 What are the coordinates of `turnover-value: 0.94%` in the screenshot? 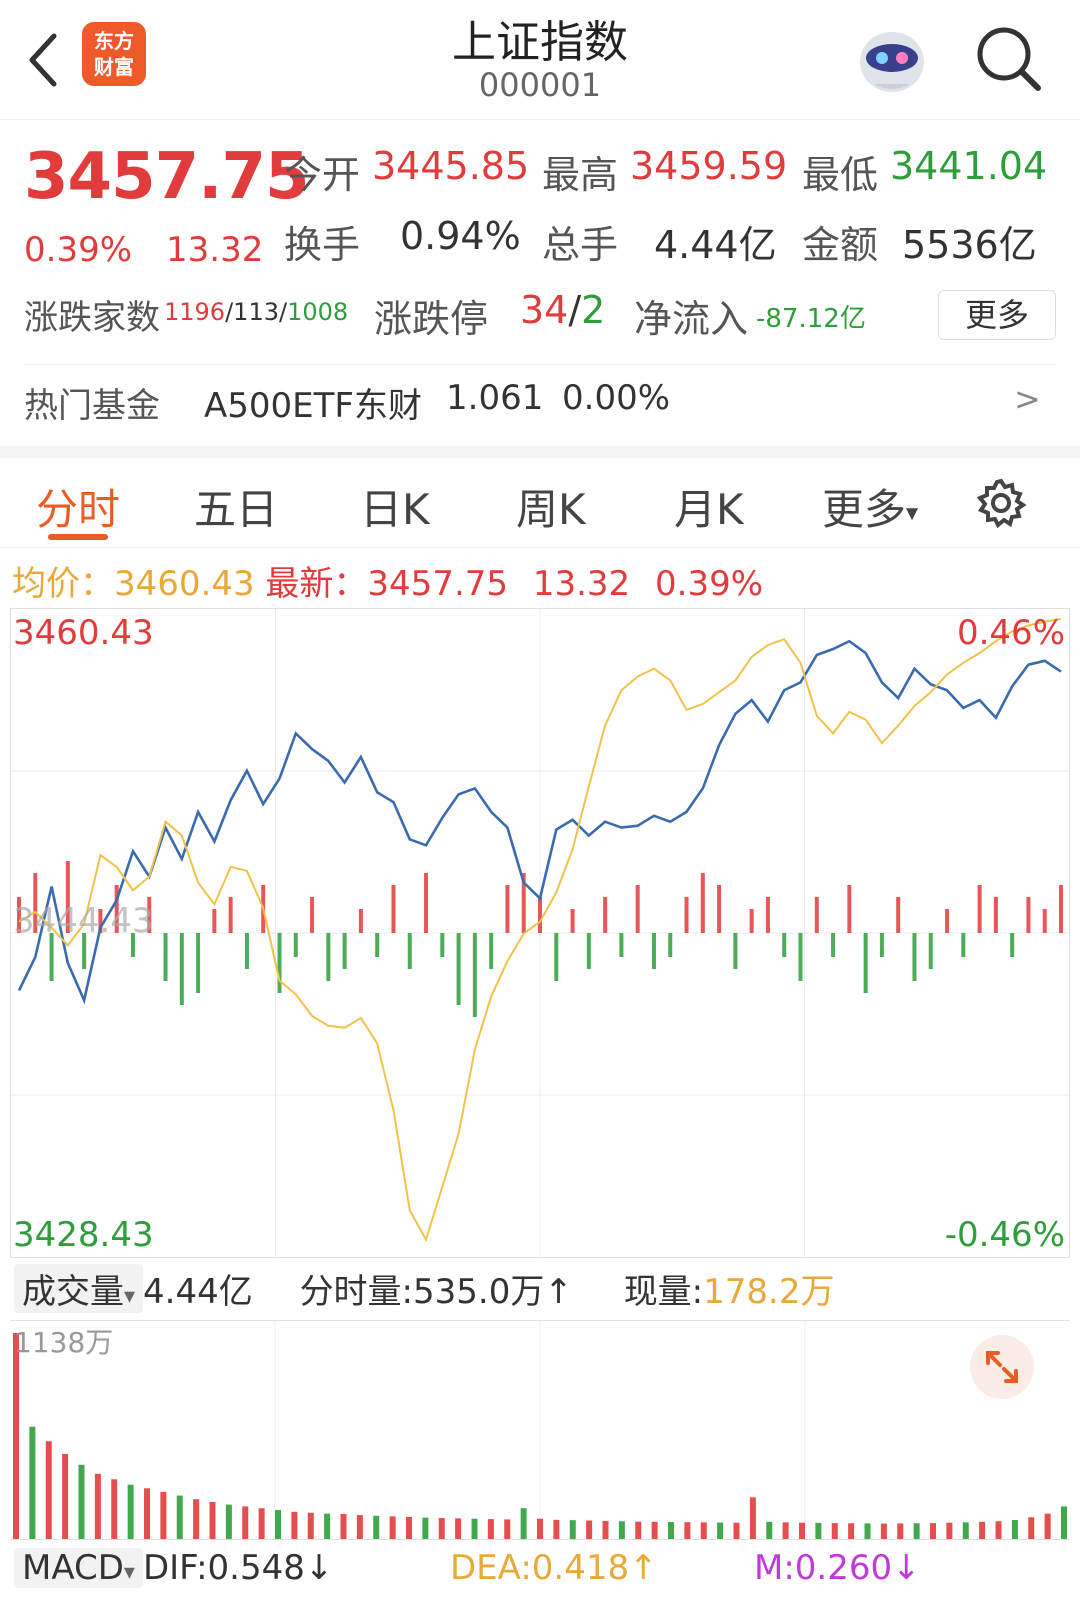 It's located at (460, 236).